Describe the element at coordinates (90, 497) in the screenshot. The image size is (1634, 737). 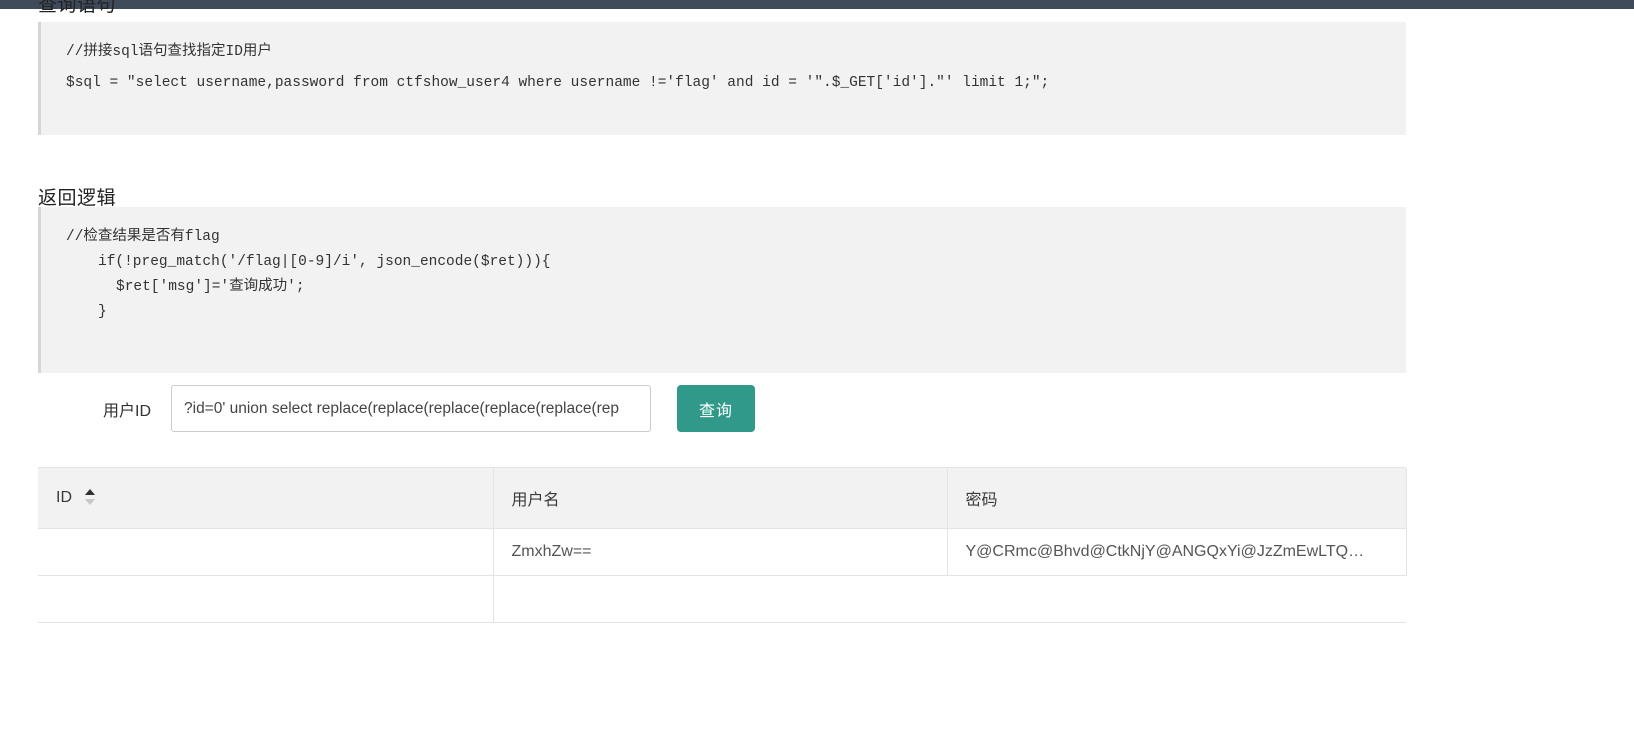
I see `sort-arrows-icon` at that location.